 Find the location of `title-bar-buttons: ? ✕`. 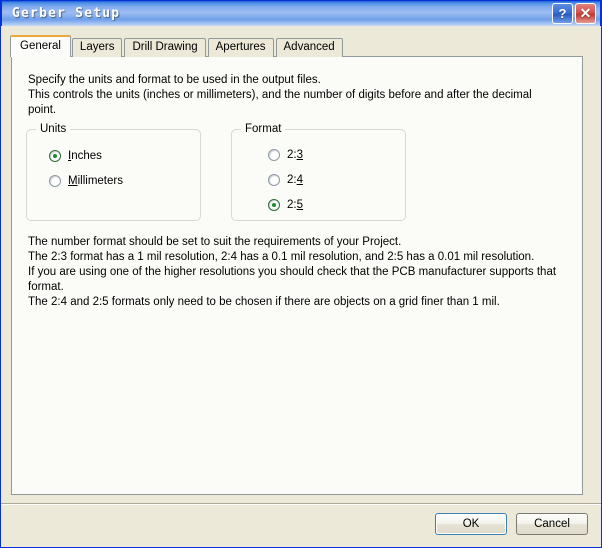

title-bar-buttons: ? ✕ is located at coordinates (574, 13).